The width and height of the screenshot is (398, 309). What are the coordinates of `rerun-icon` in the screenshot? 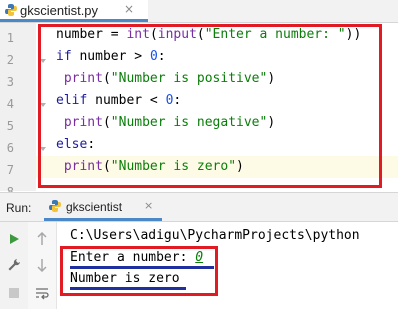 It's located at (14, 239).